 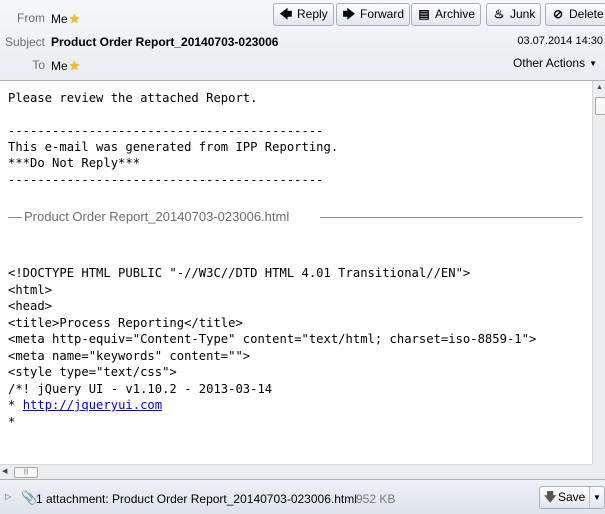 I want to click on junk-flame-icon: ♨, so click(x=499, y=14).